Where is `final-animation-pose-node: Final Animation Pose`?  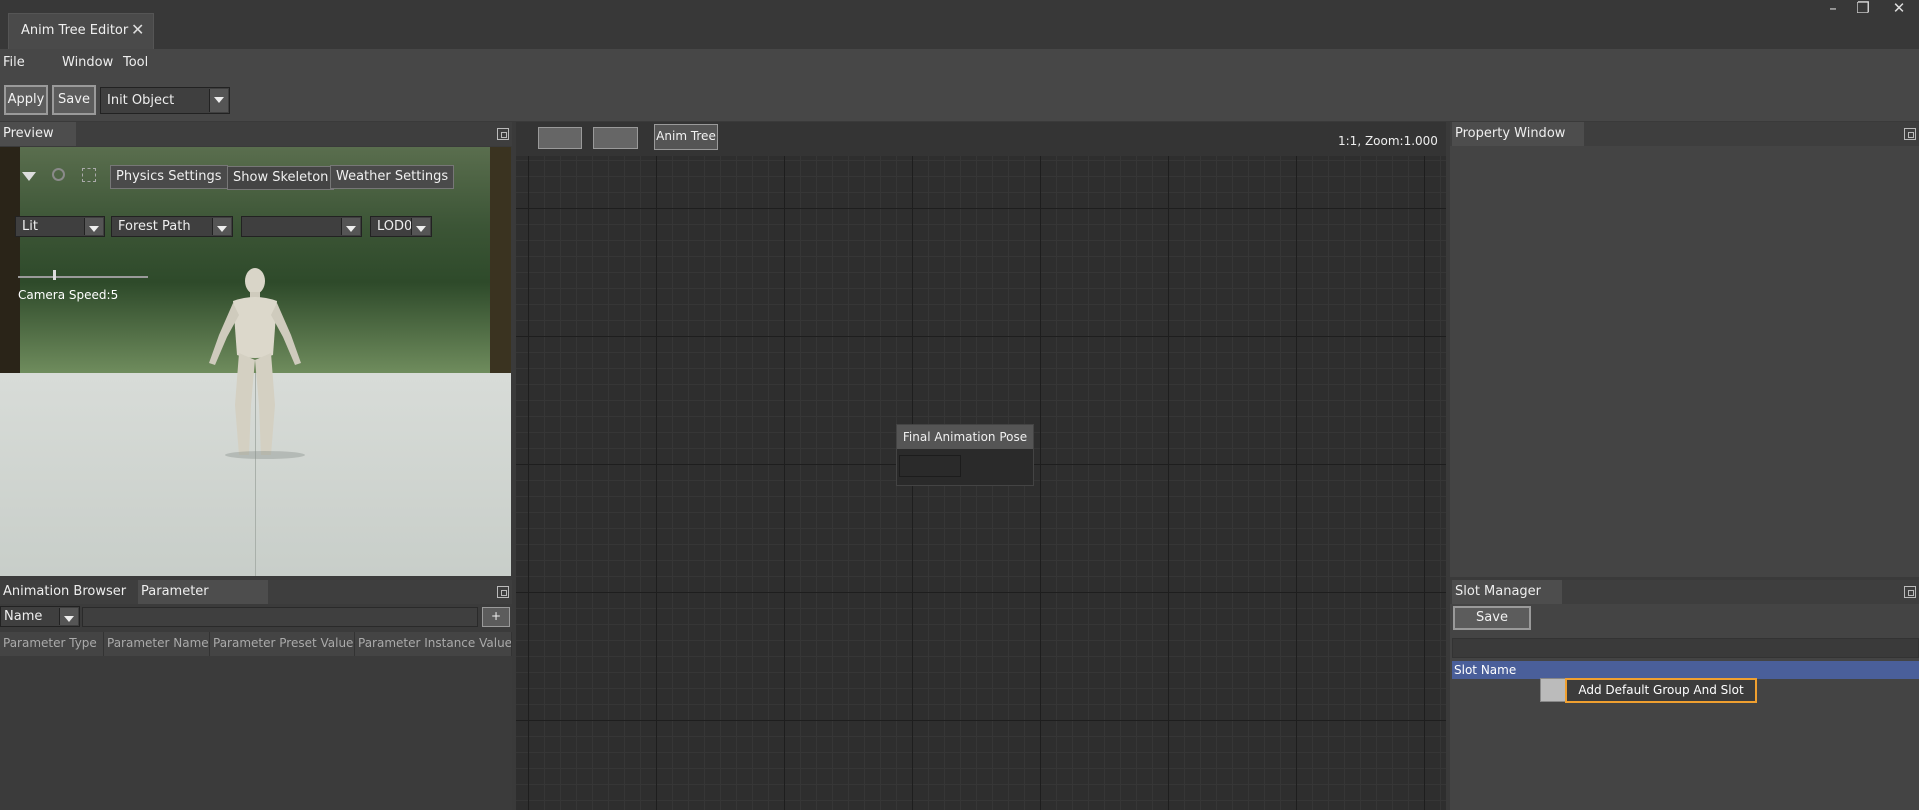 final-animation-pose-node: Final Animation Pose is located at coordinates (965, 455).